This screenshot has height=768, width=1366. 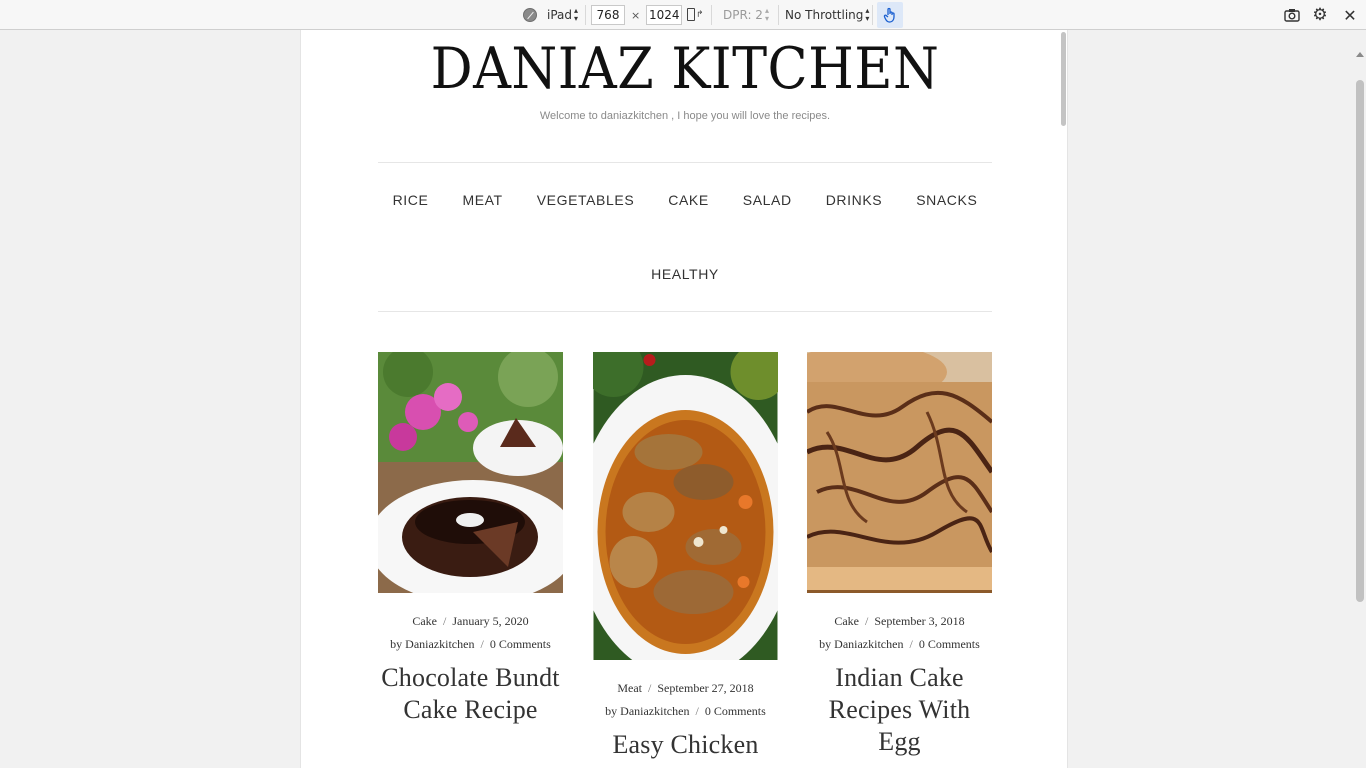 I want to click on dpr-label: DPR: 2, so click(x=743, y=15).